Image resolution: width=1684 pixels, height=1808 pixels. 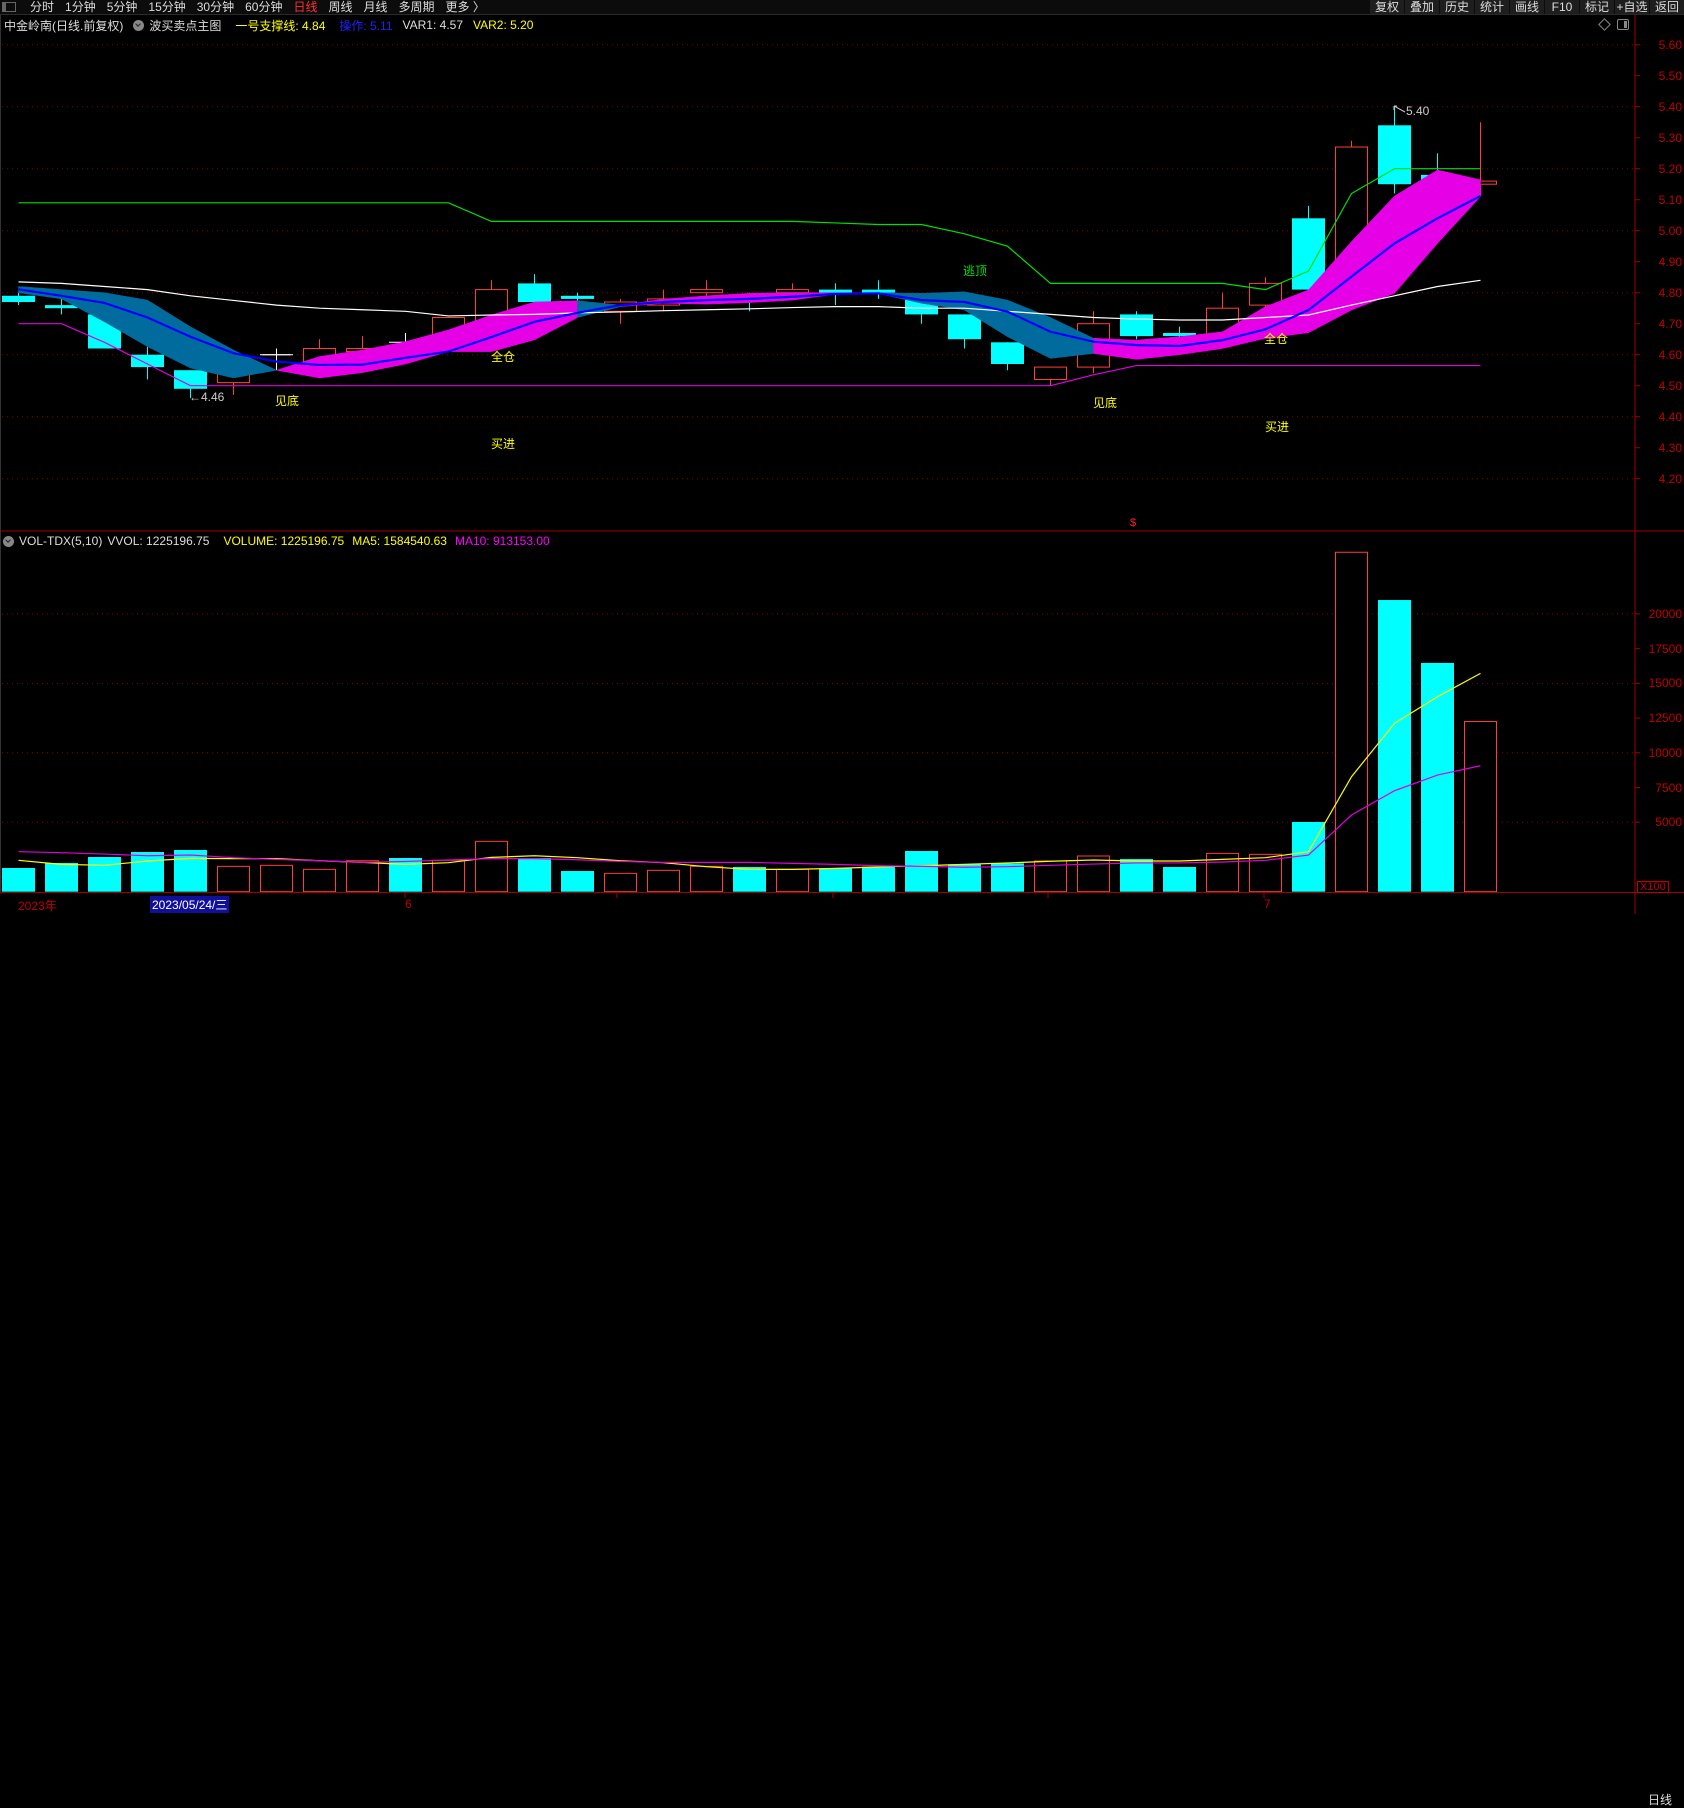 I want to click on event-marker: $, so click(x=1133, y=523).